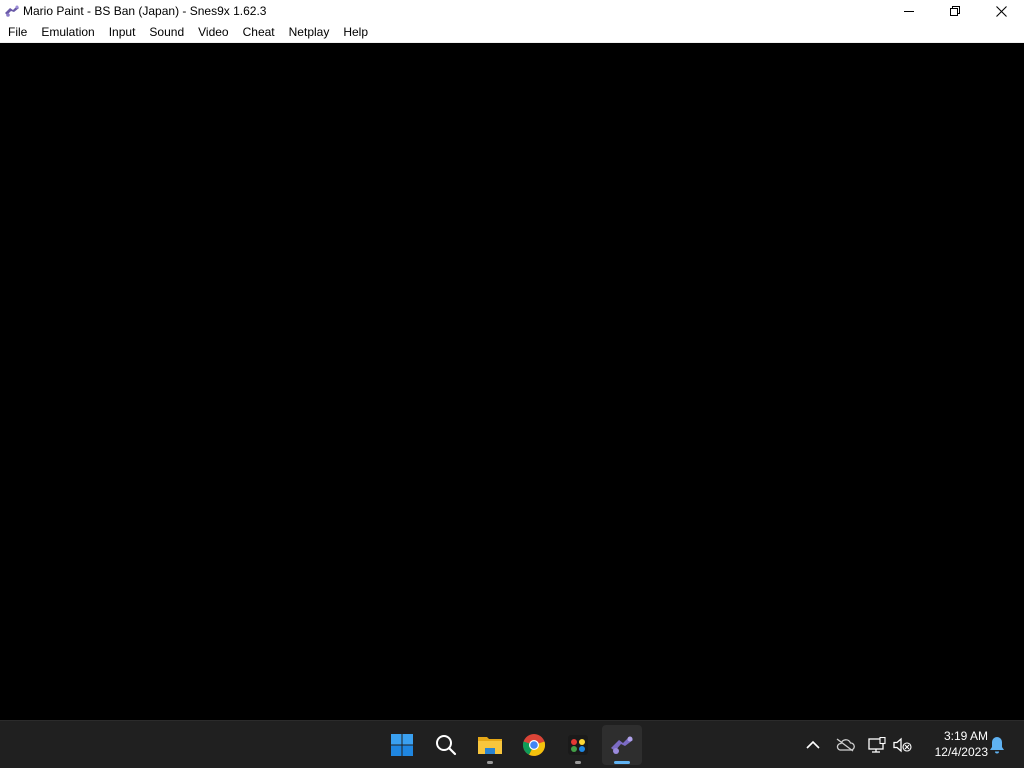 The image size is (1024, 768). Describe the element at coordinates (355, 32) in the screenshot. I see `menu-help: Help` at that location.